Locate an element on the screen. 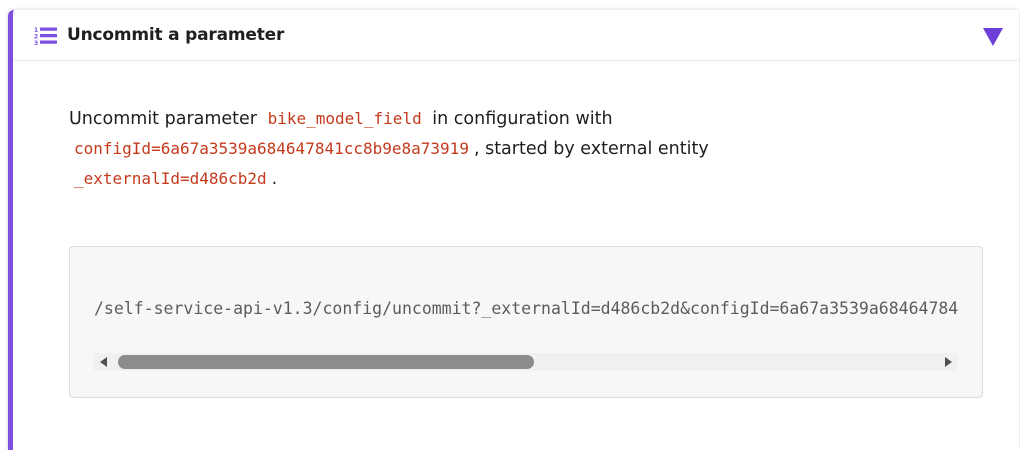 The height and width of the screenshot is (450, 1020). panel-title: Uncommit a parameter is located at coordinates (176, 35).